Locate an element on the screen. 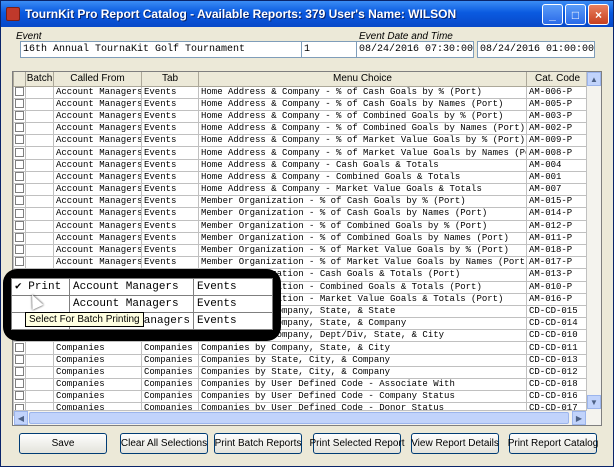  event-start-field: 08/24/2016 07:30:00 AM is located at coordinates (415, 49).